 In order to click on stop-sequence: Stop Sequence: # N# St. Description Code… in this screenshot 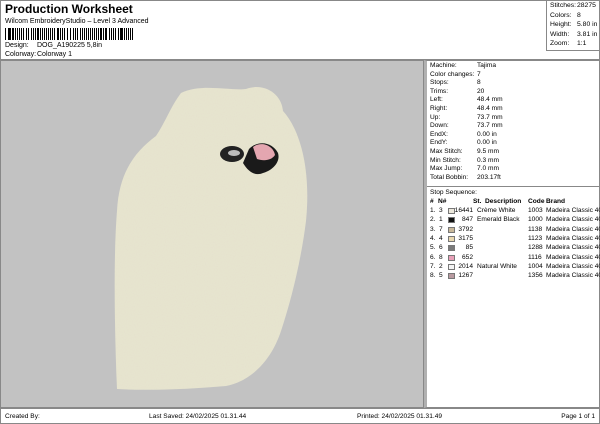, I will do `click(513, 233)`.